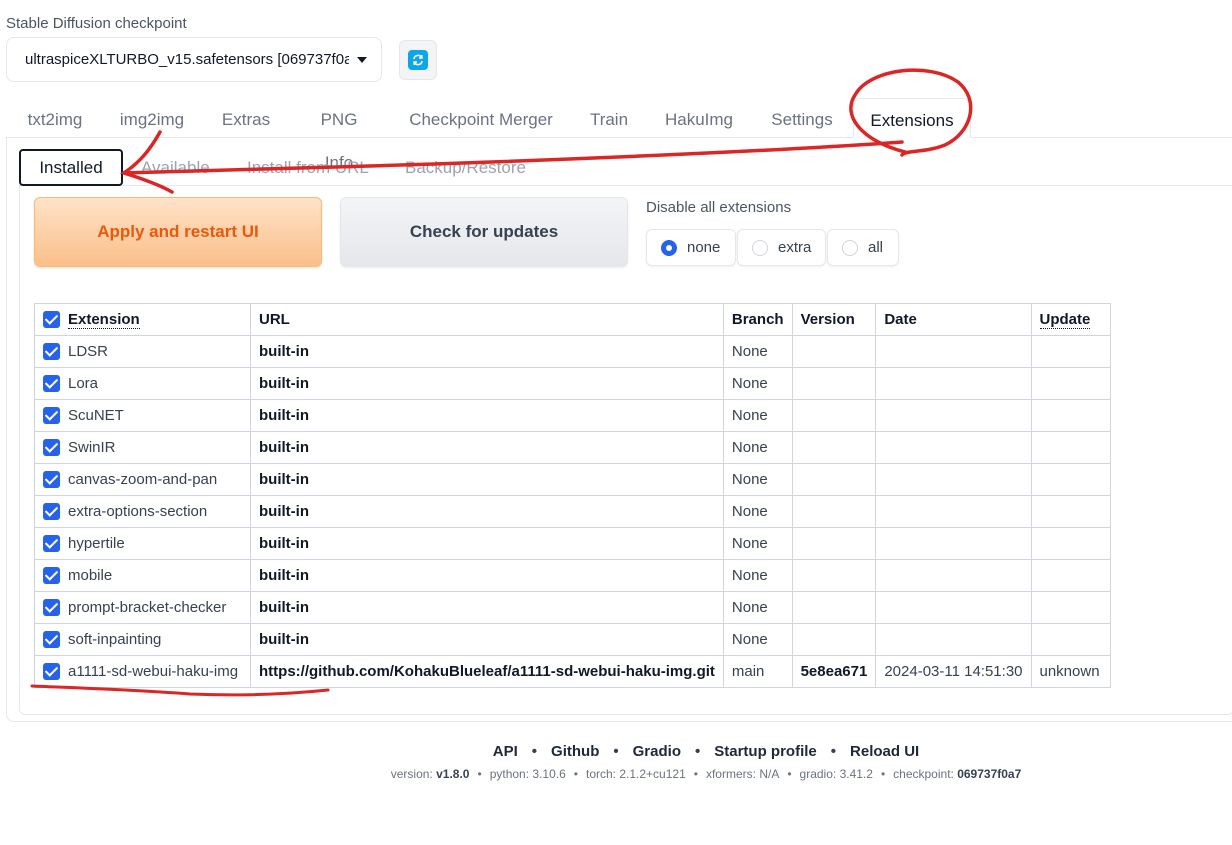  Describe the element at coordinates (71, 167) in the screenshot. I see `tab-installed: Installed` at that location.